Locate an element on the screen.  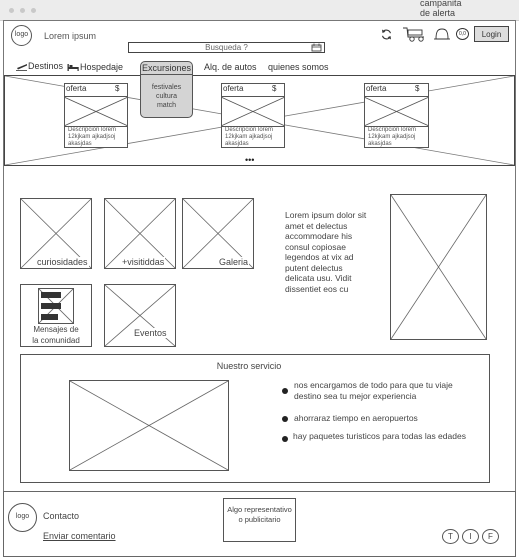
header-logo: logo is located at coordinates (21, 35).